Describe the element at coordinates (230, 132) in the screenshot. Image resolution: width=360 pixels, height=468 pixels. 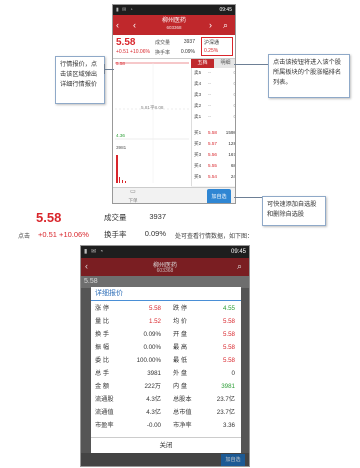
I see `row-volume: 1598` at that location.